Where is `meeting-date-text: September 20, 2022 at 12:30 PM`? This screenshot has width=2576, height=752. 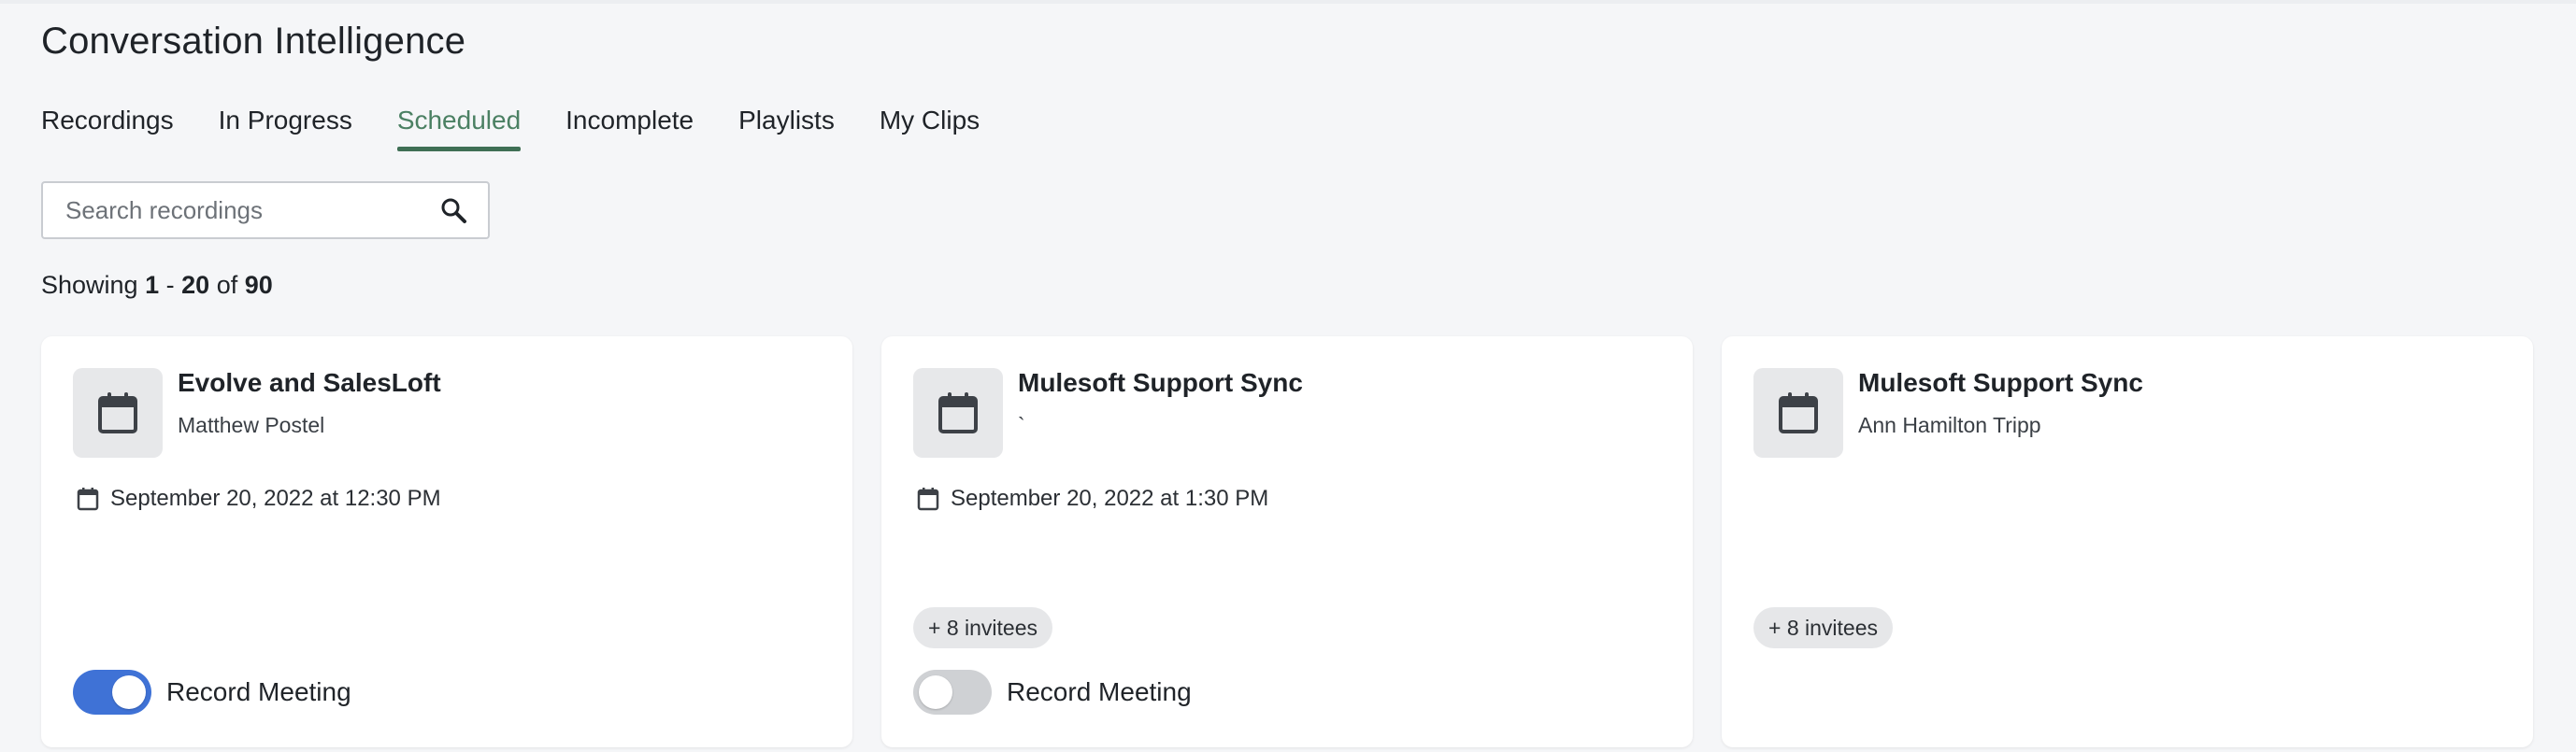
meeting-date-text: September 20, 2022 at 12:30 PM is located at coordinates (275, 499).